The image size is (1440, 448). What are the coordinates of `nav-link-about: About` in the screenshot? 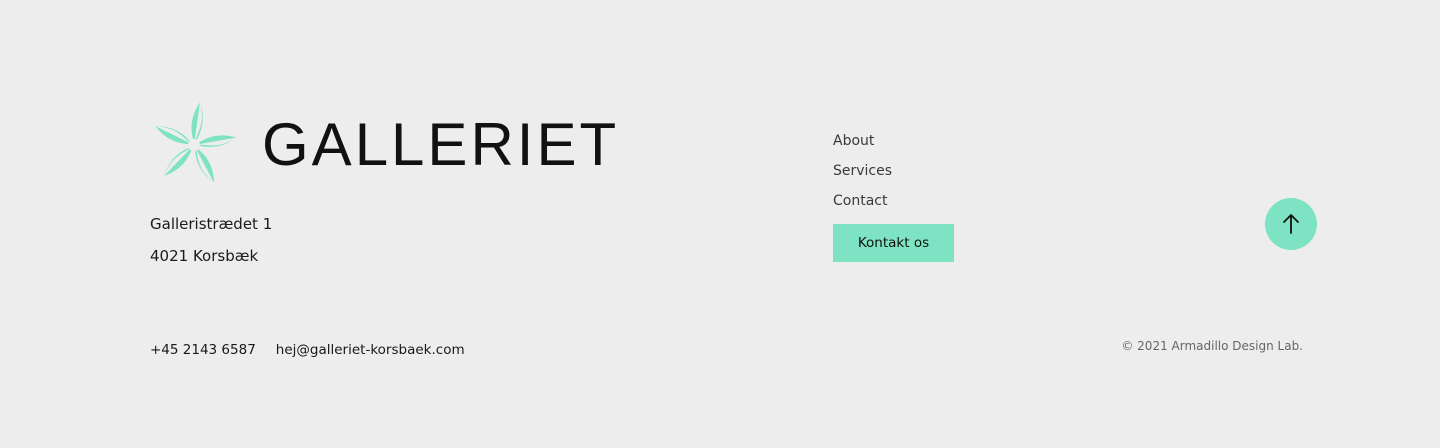 It's located at (862, 141).